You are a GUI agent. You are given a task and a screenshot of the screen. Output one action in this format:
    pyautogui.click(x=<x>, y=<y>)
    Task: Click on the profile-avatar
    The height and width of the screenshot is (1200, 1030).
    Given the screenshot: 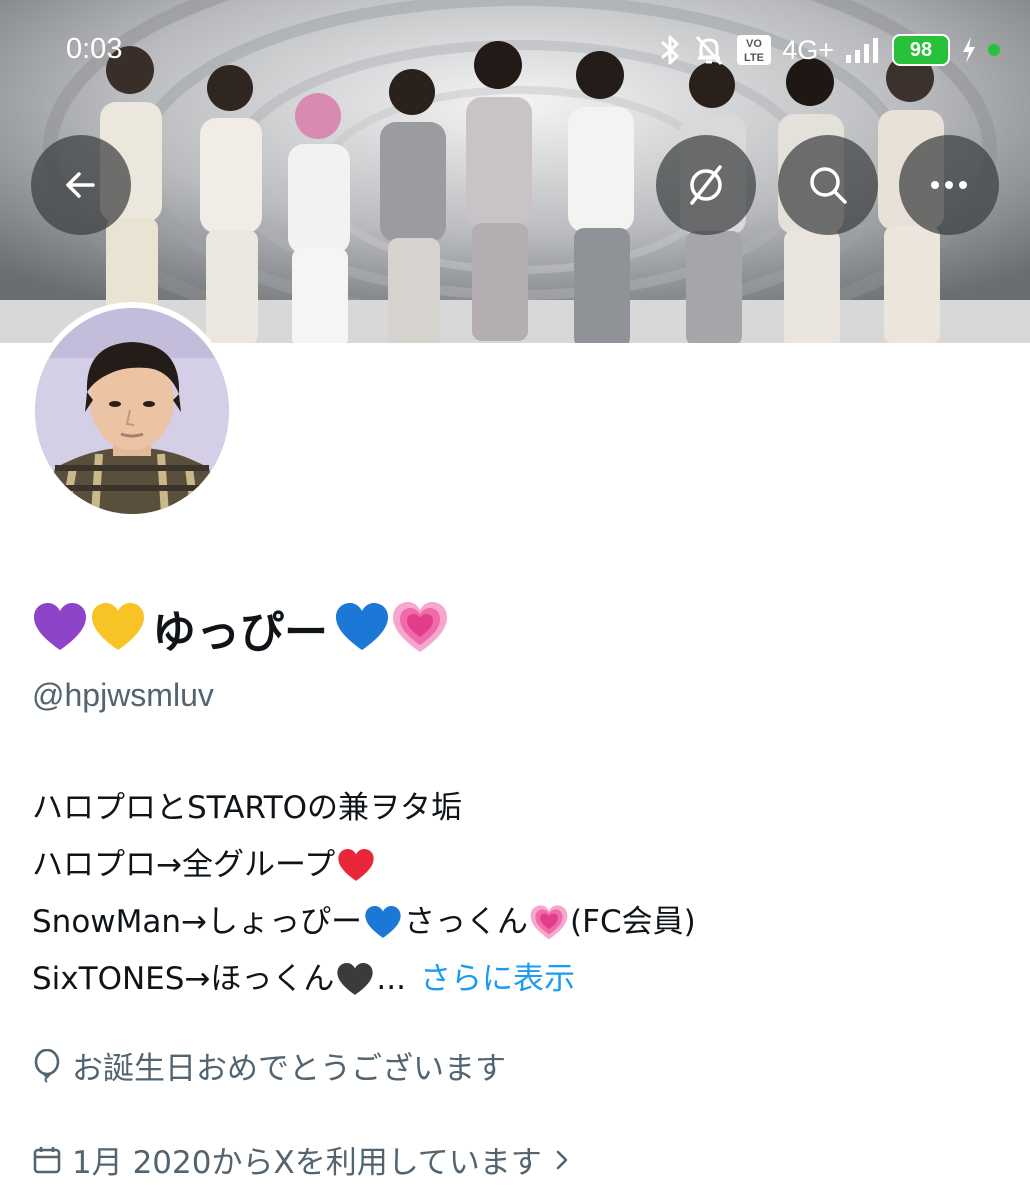 What is the action you would take?
    pyautogui.click(x=132, y=411)
    